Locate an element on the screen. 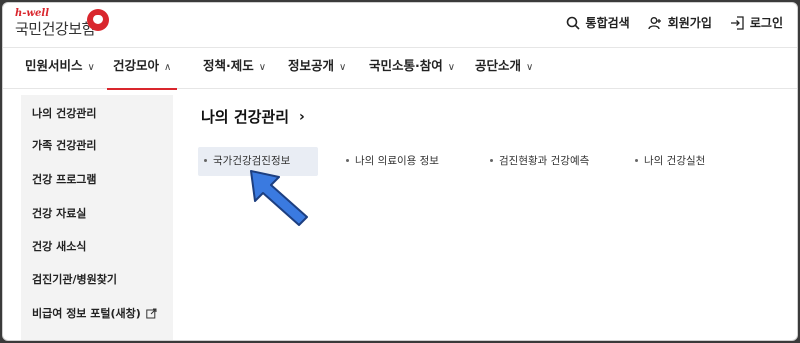  gnb-item-label: 민원서비스 is located at coordinates (54, 65).